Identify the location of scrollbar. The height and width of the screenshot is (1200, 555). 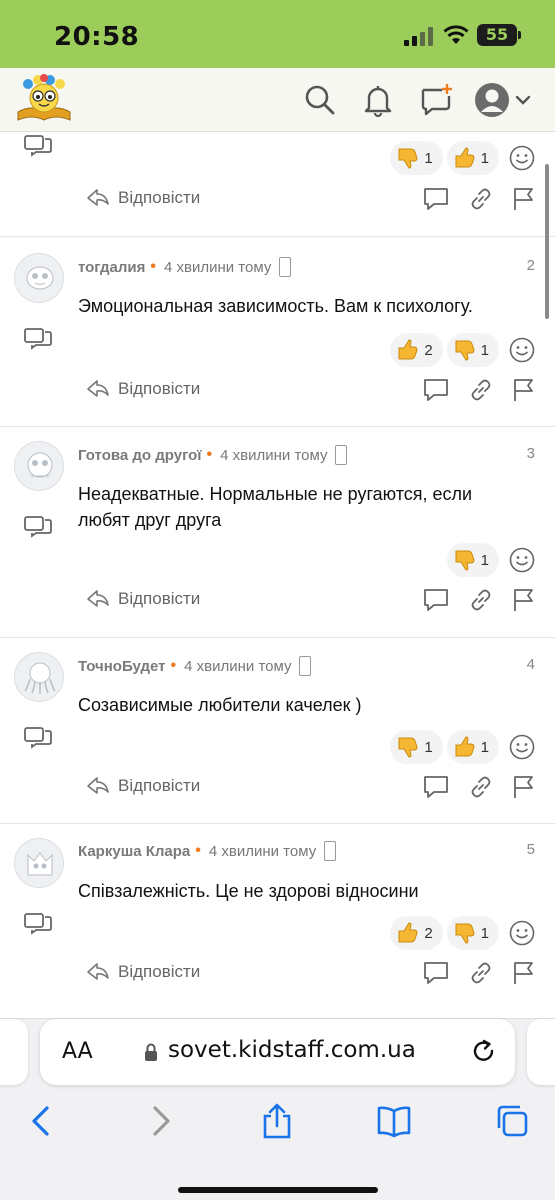
(547, 241).